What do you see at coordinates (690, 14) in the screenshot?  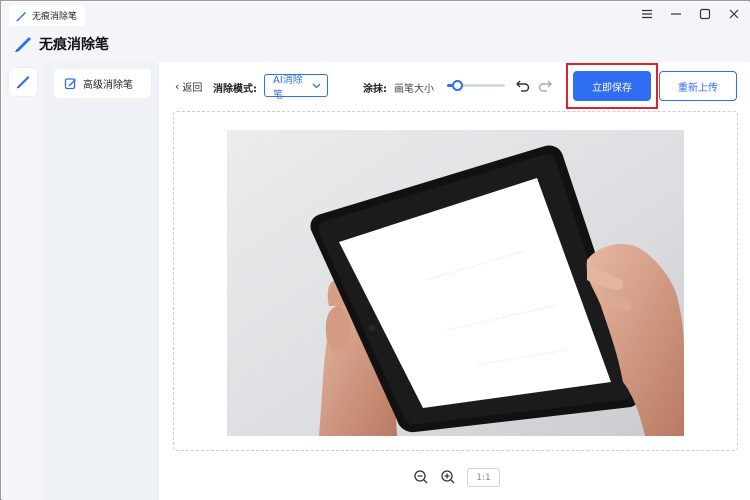 I see `window-controls` at bounding box center [690, 14].